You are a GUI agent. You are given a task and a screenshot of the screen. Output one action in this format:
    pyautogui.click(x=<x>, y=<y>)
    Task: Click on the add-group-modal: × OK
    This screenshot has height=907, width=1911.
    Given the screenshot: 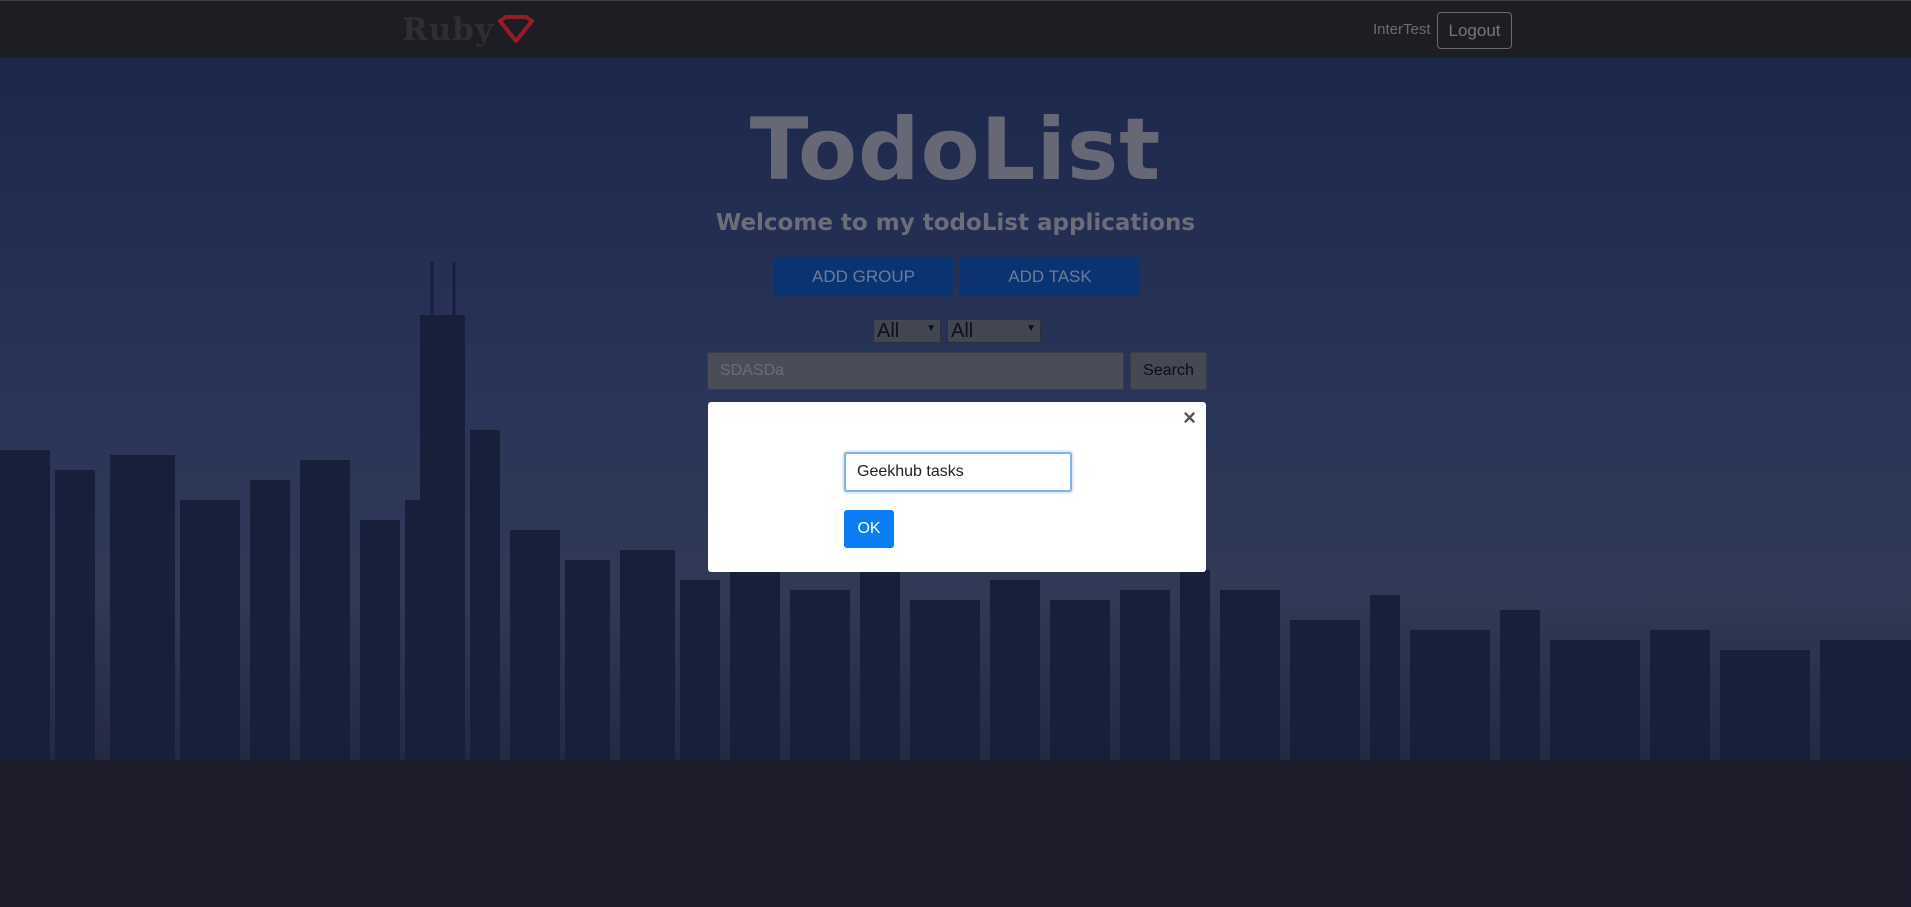 What is the action you would take?
    pyautogui.click(x=957, y=487)
    